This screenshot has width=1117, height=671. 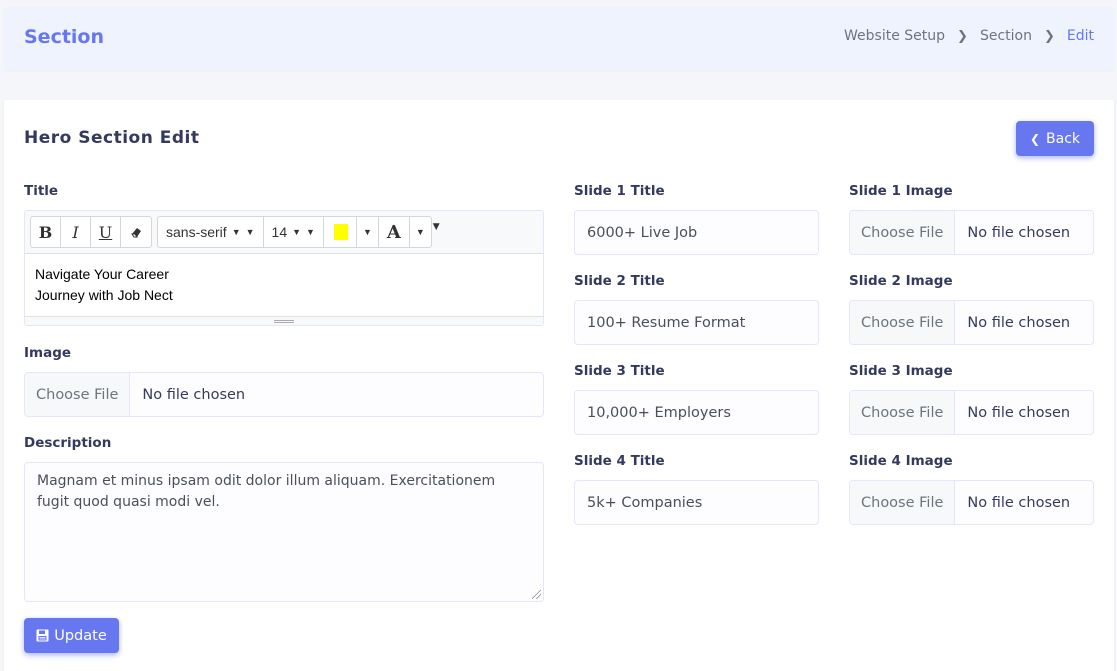 I want to click on editor-resize-handle, so click(x=284, y=320).